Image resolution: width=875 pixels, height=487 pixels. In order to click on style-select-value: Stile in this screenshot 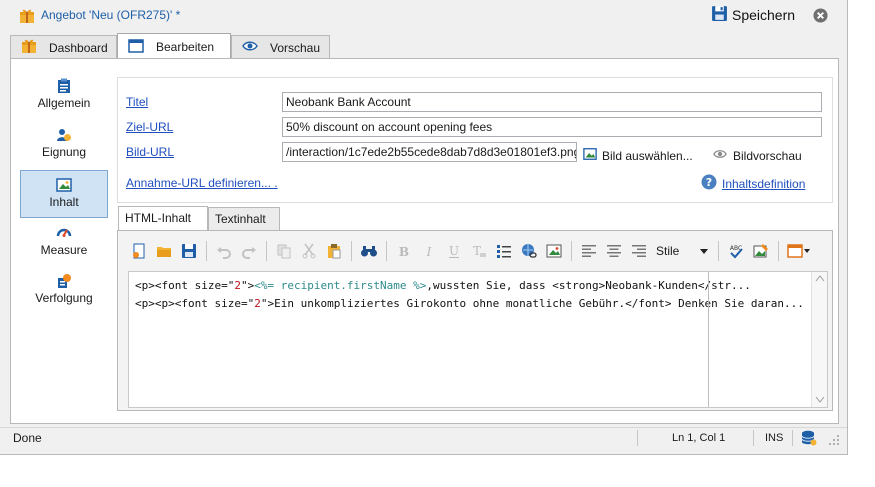, I will do `click(668, 251)`.